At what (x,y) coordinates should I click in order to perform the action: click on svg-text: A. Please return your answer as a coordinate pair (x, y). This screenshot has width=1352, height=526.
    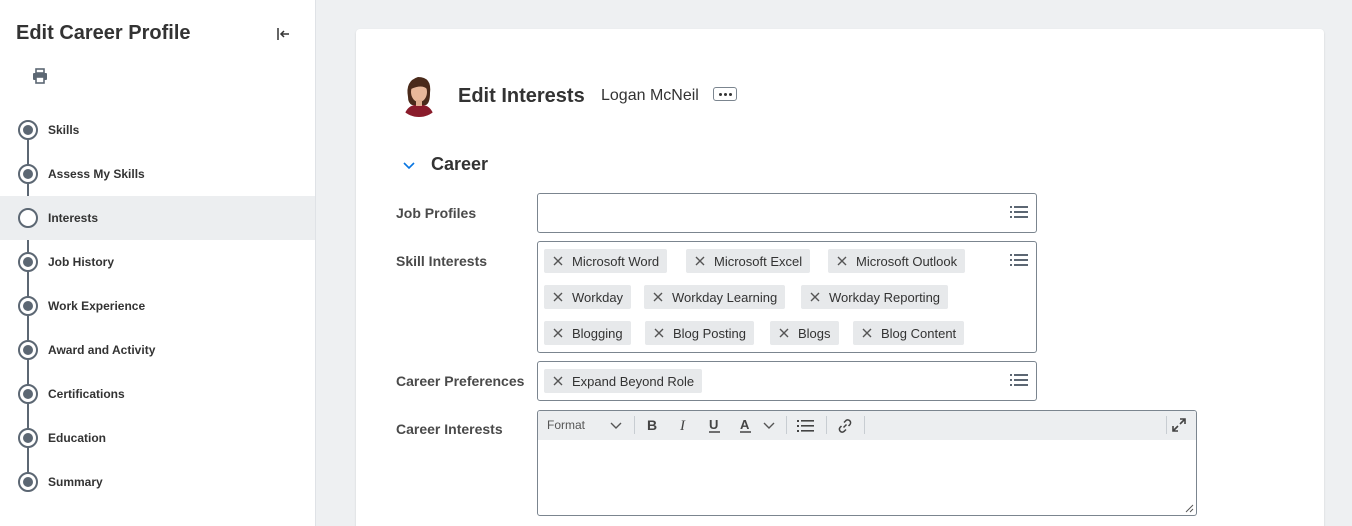
    Looking at the image, I should click on (745, 424).